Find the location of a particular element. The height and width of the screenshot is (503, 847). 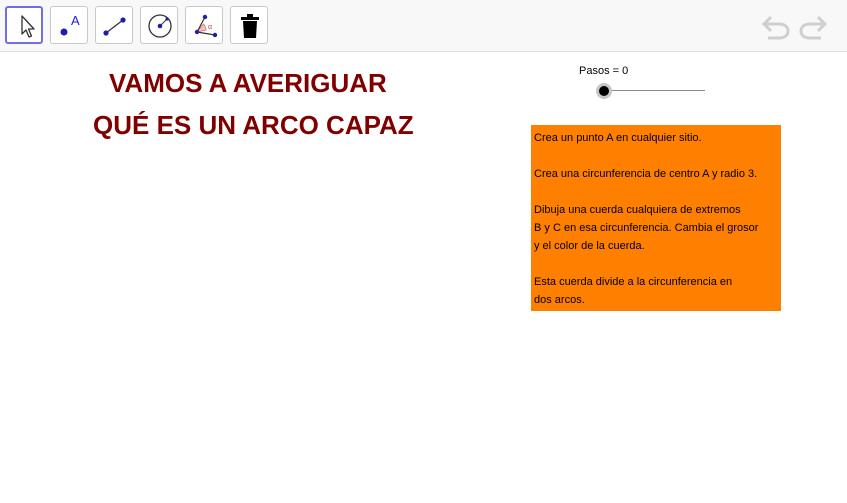

undo-icon is located at coordinates (776, 26).